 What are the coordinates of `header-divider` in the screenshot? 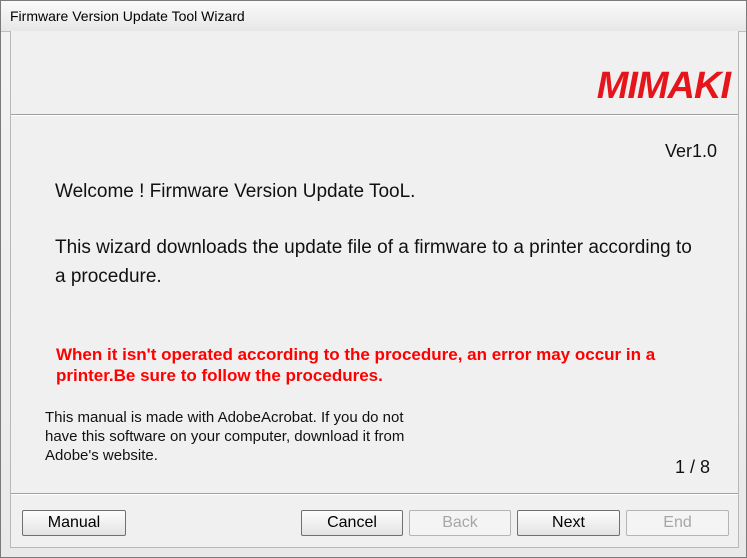 It's located at (374, 115).